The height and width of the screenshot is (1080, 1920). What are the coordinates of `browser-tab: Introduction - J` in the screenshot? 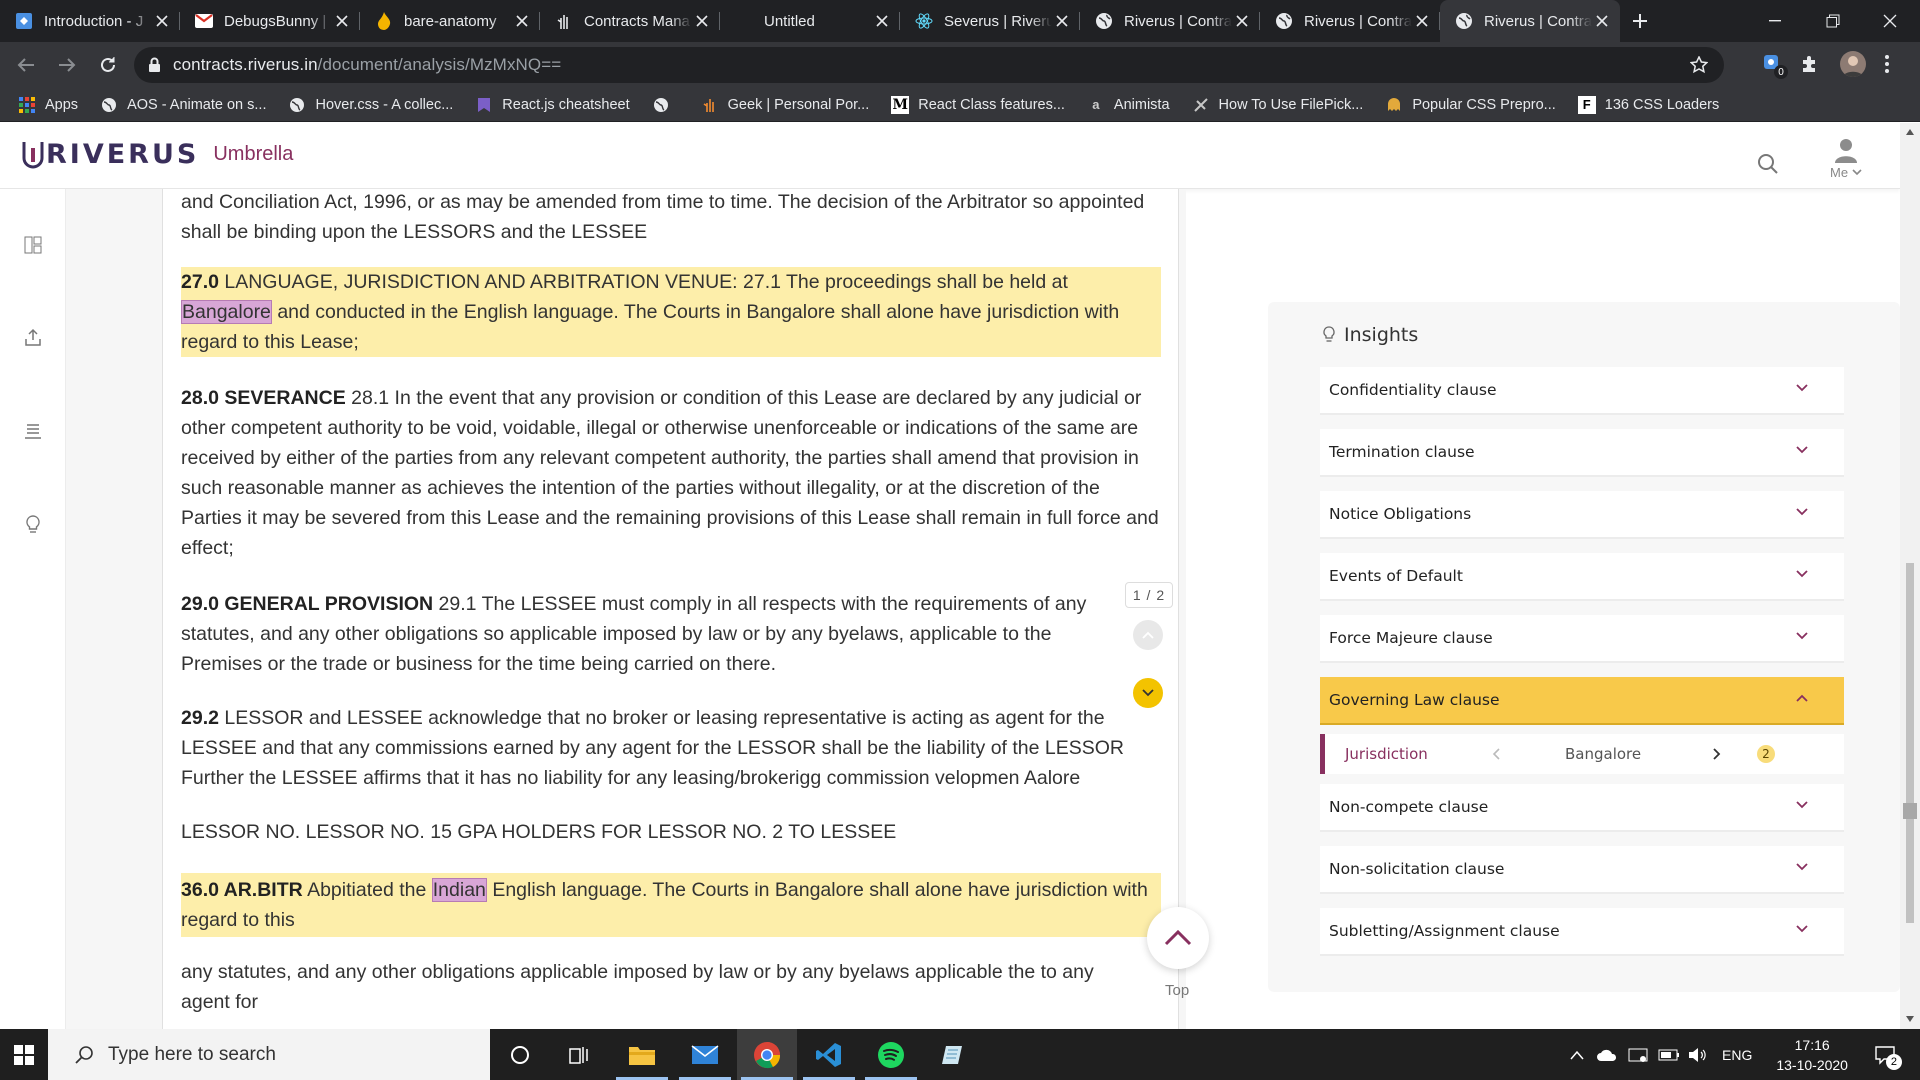 It's located at (90, 21).